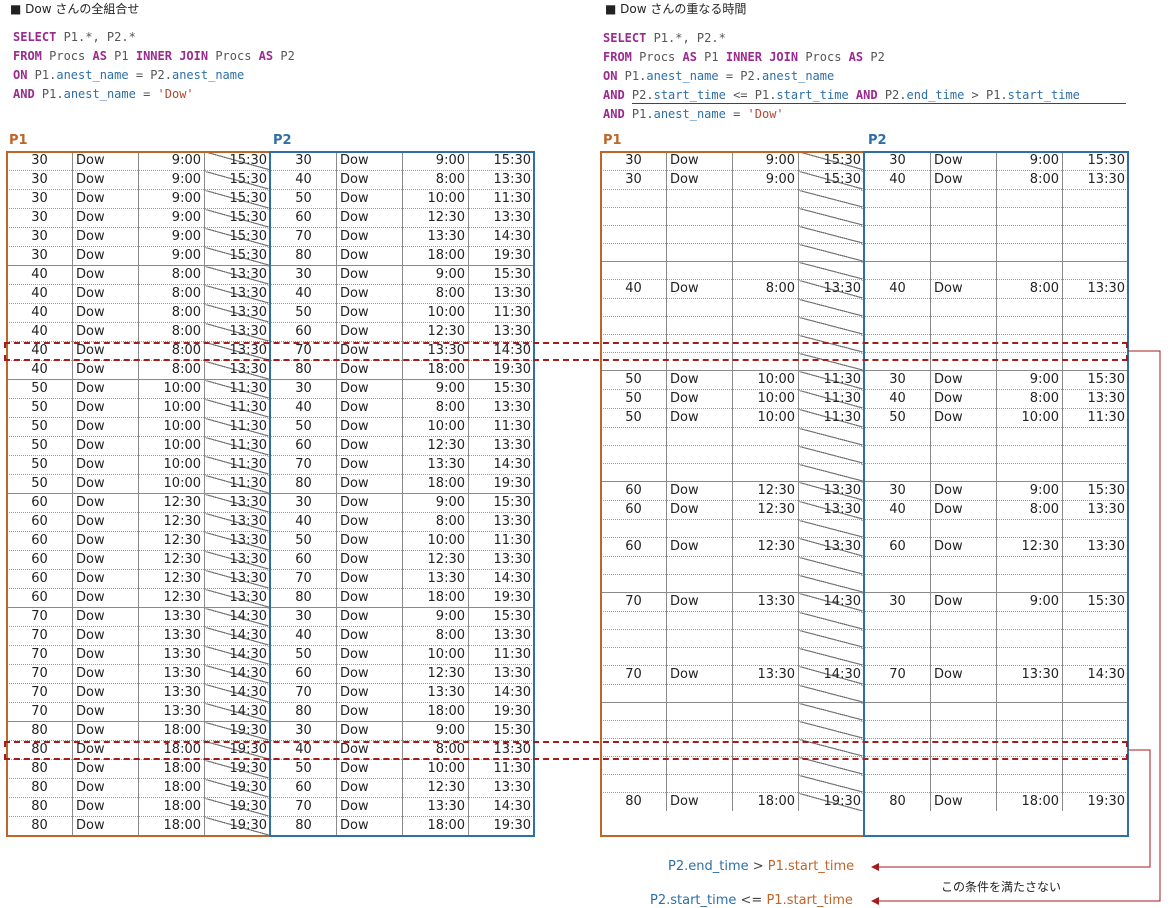  What do you see at coordinates (761, 866) in the screenshot?
I see `condition-end-label: P2.end_time > P1.start_time` at bounding box center [761, 866].